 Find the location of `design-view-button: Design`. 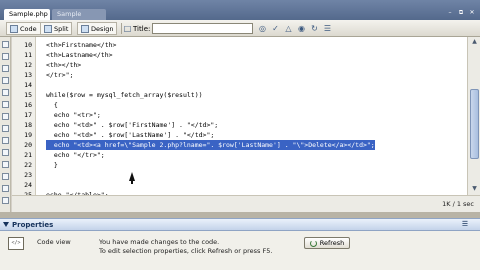

design-view-button: Design is located at coordinates (97, 28).